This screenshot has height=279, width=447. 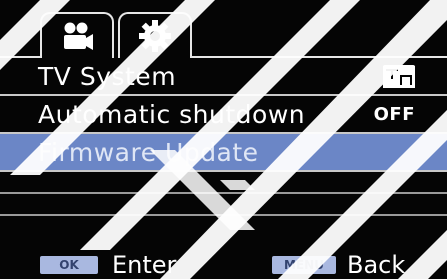 I want to click on enter-hint: Enter, so click(x=144, y=265).